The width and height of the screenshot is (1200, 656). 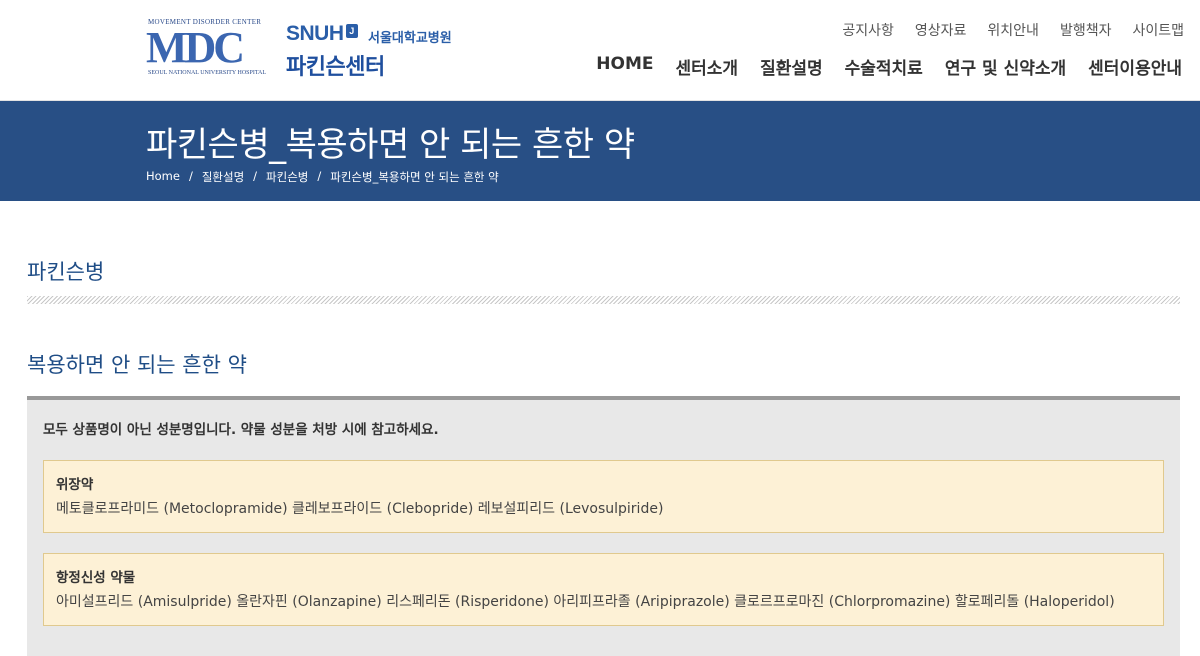 What do you see at coordinates (603, 300) in the screenshot?
I see `hatched-divider` at bounding box center [603, 300].